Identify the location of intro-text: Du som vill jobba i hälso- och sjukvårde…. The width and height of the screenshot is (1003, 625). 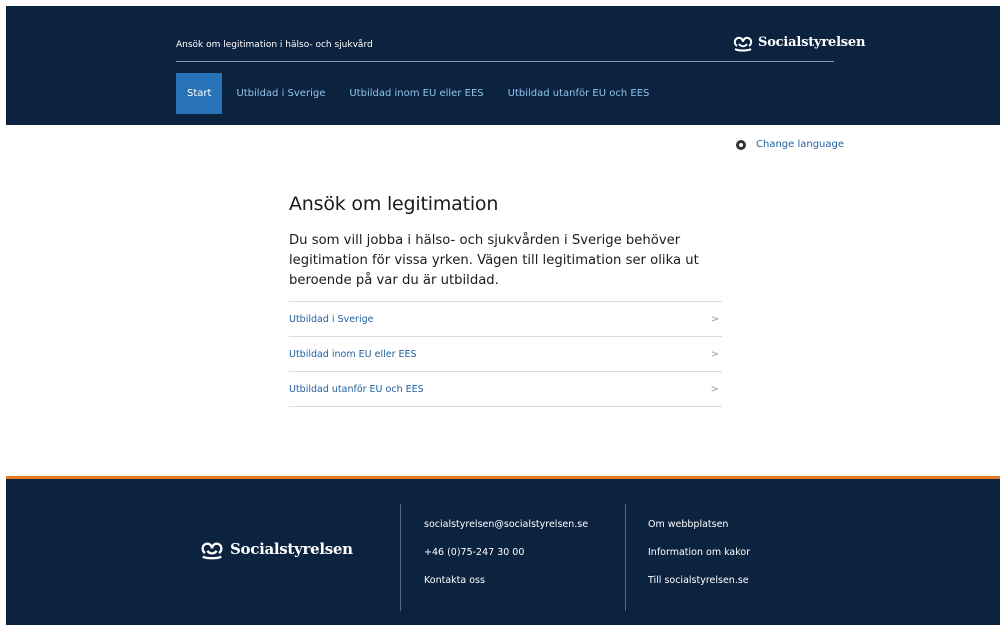
(494, 260).